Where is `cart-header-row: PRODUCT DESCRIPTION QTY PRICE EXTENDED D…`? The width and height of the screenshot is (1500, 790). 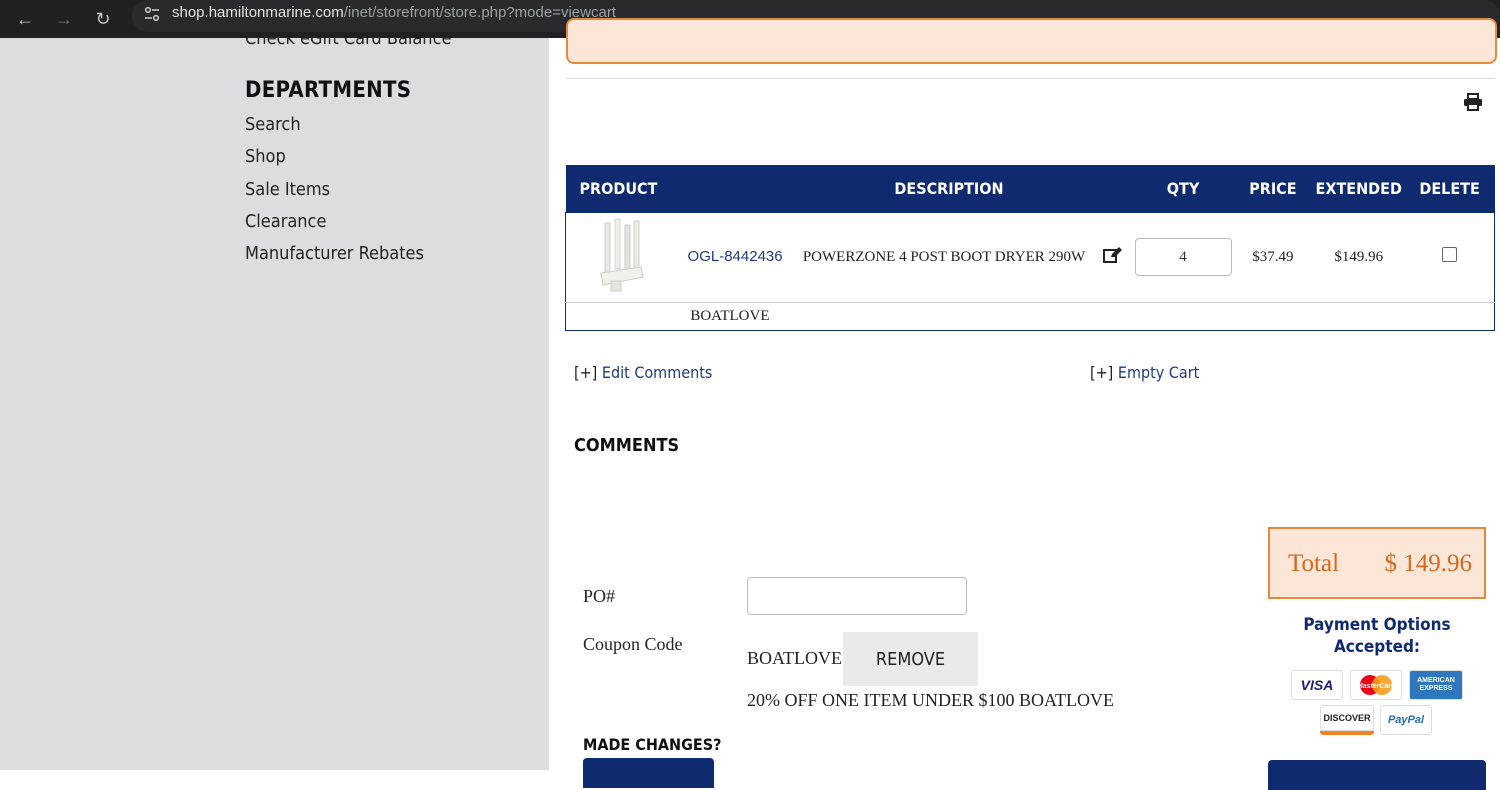 cart-header-row: PRODUCT DESCRIPTION QTY PRICE EXTENDED D… is located at coordinates (1030, 188).